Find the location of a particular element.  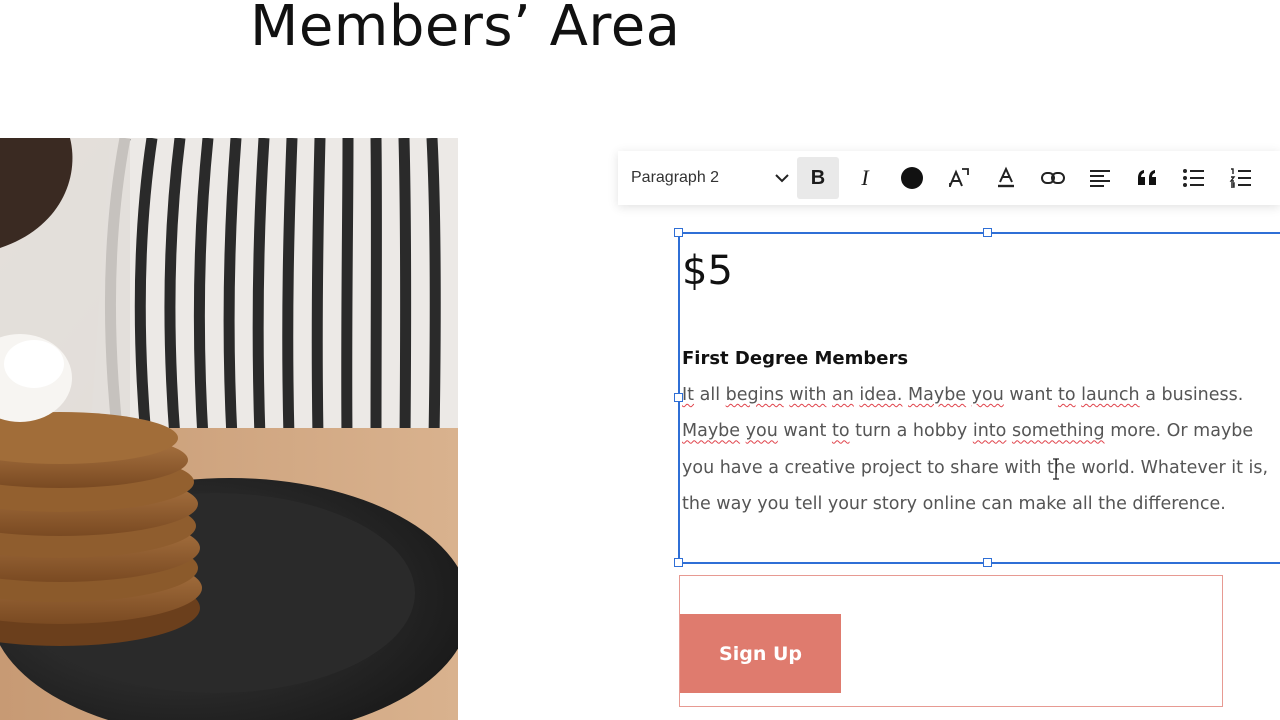

text-cursor-icon is located at coordinates (1056, 469).